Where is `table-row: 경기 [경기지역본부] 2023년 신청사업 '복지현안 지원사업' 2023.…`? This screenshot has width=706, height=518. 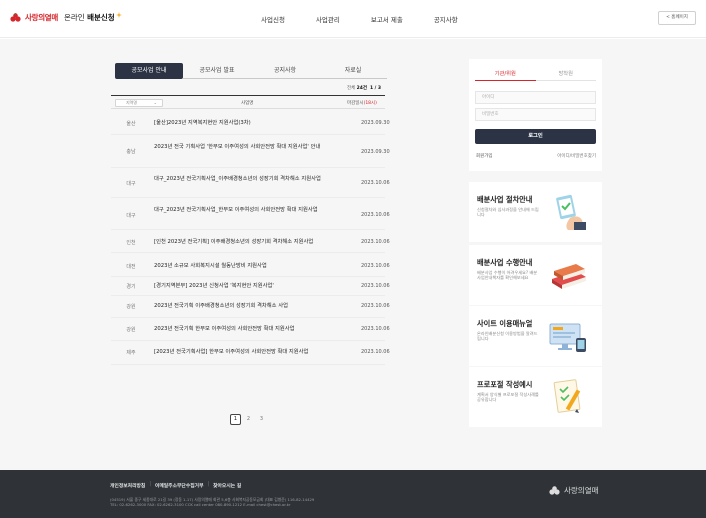
table-row: 경기 [경기지역본부] 2023년 신청사업 '복지현안 지원사업' 2023.… is located at coordinates (250, 286).